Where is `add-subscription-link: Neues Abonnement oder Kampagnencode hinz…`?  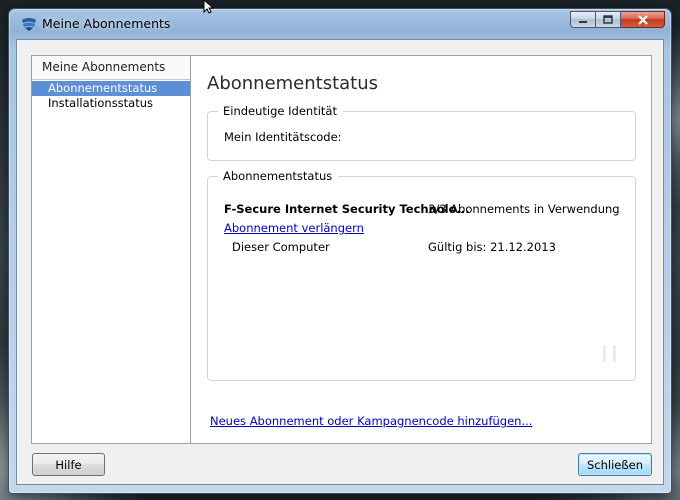
add-subscription-link: Neues Abonnement oder Kampagnencode hinz… is located at coordinates (371, 421).